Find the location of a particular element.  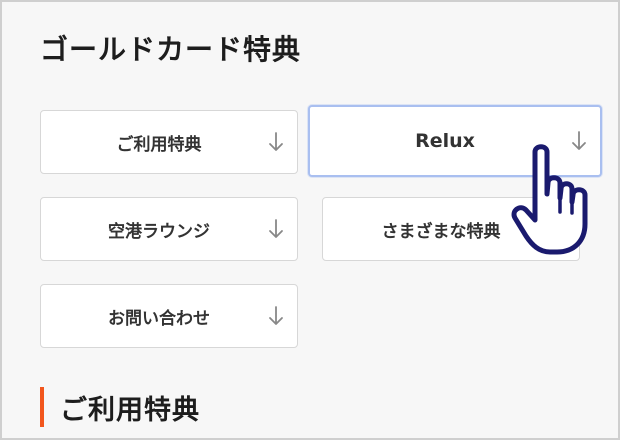

page-title: ゴールドカード特典 is located at coordinates (171, 49).